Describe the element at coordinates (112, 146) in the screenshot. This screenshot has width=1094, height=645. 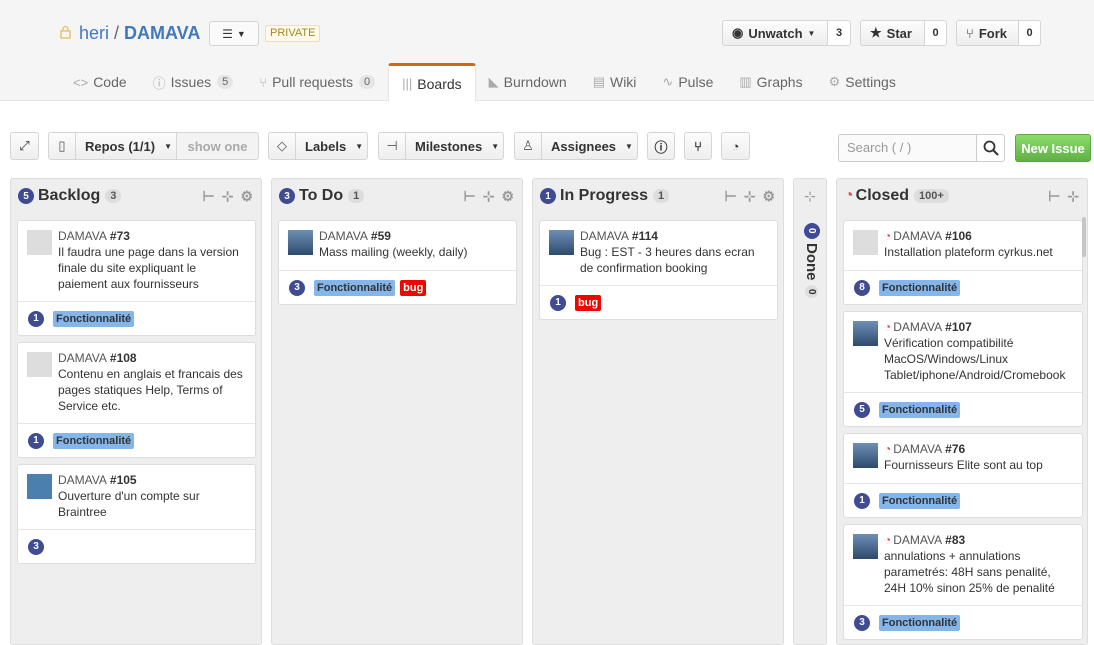
I see `repos-dropdown: ▯ Repos (1/1) ▼` at that location.